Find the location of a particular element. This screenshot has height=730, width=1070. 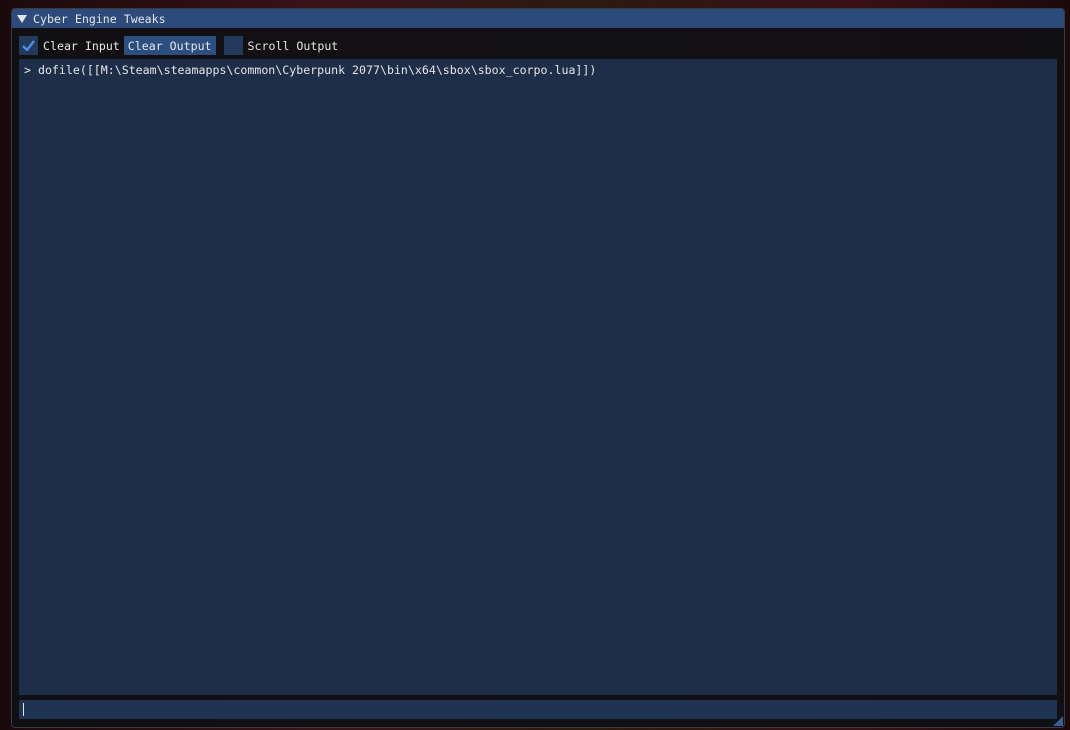

checkmark-icon is located at coordinates (28, 45).